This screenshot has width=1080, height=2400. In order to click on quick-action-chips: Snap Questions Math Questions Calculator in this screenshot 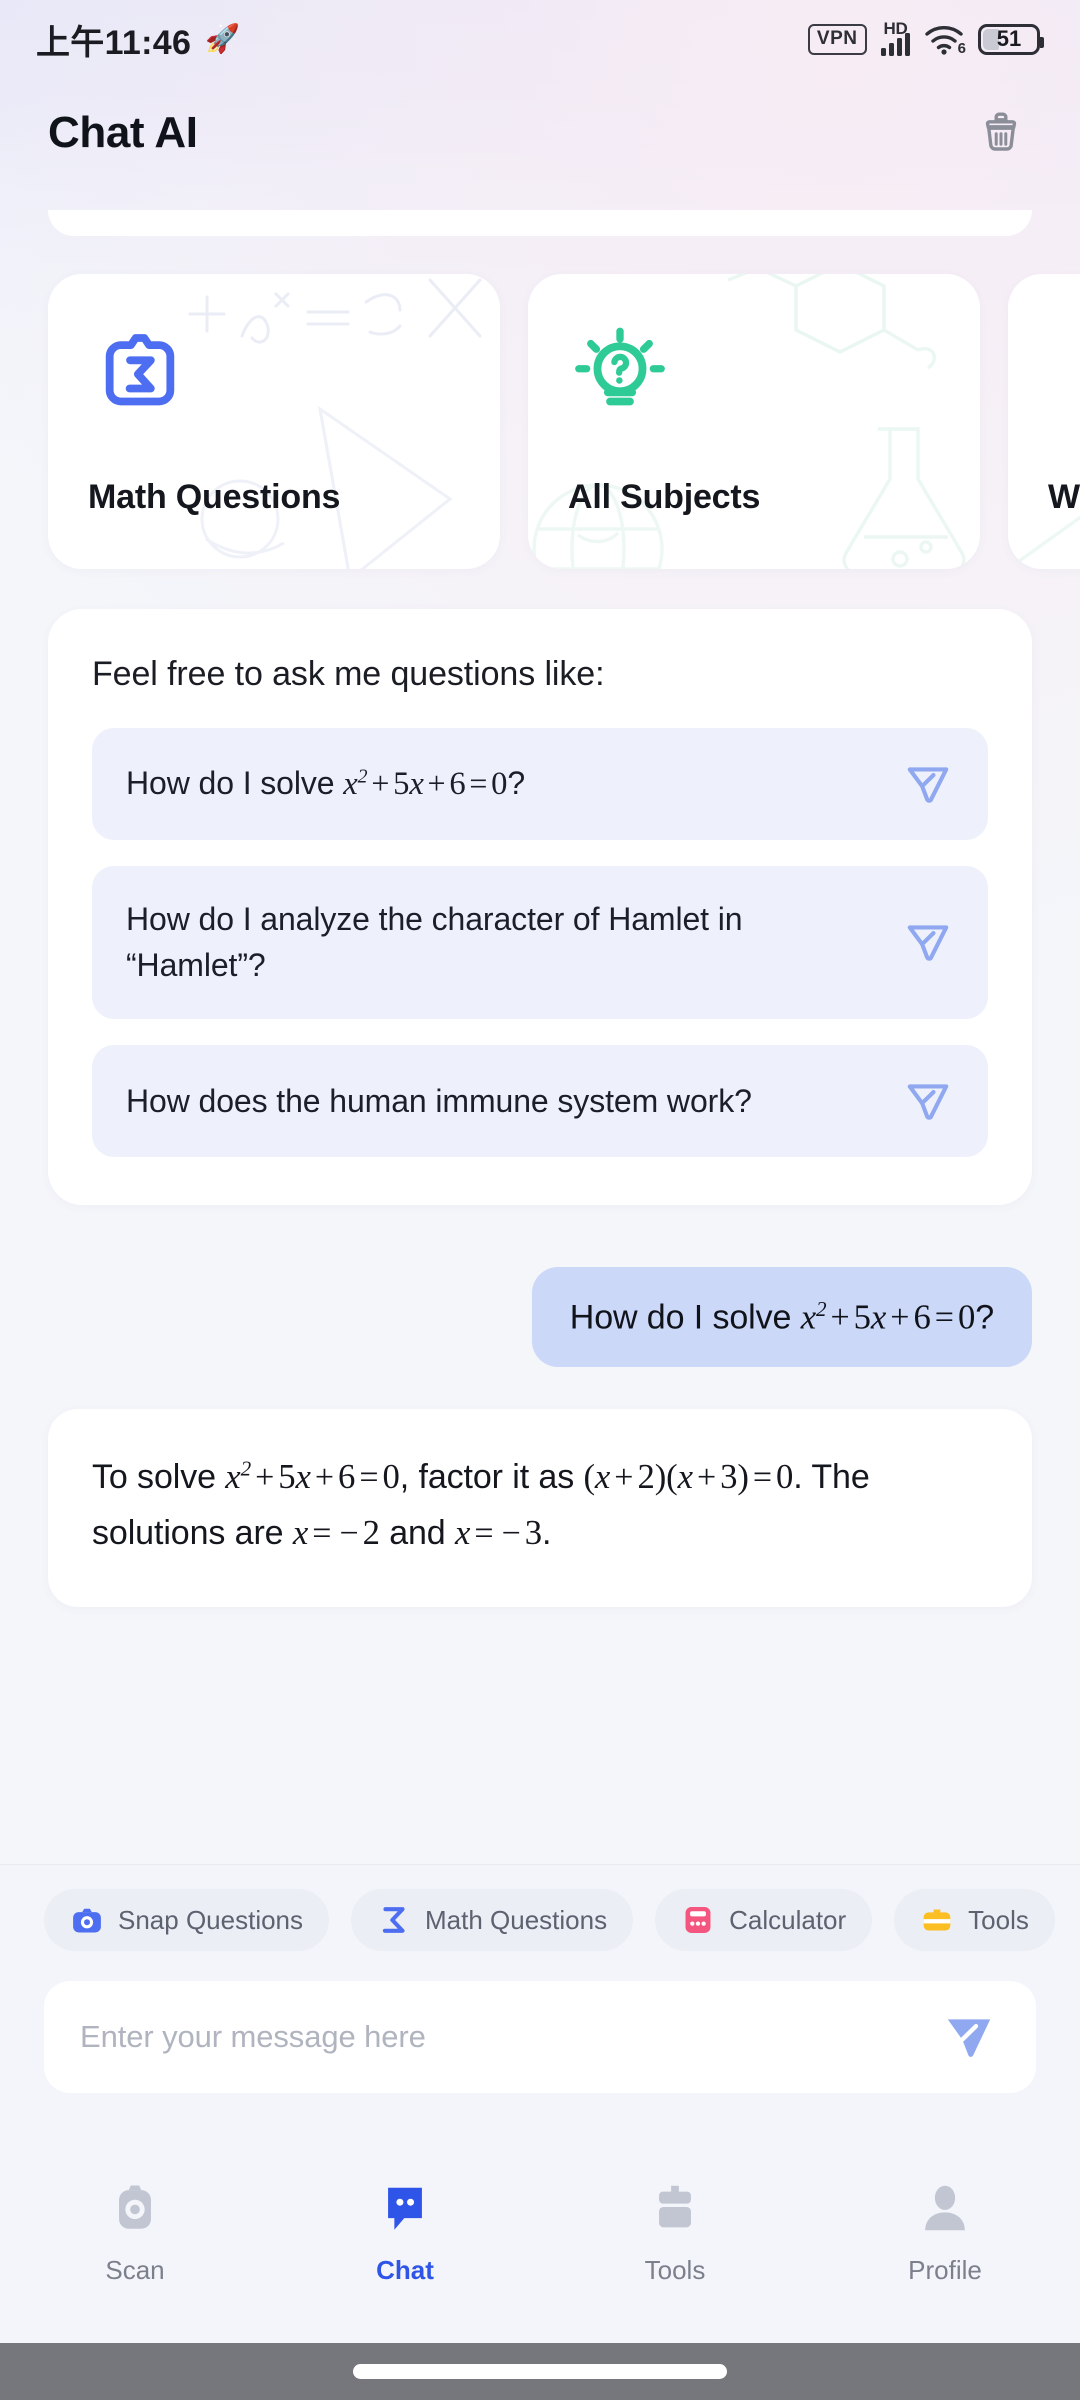, I will do `click(540, 1920)`.